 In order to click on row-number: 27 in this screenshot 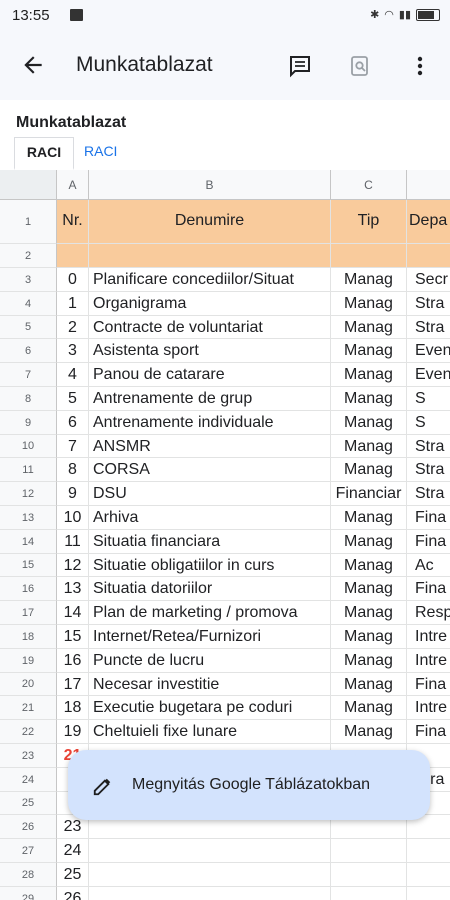, I will do `click(28, 851)`.